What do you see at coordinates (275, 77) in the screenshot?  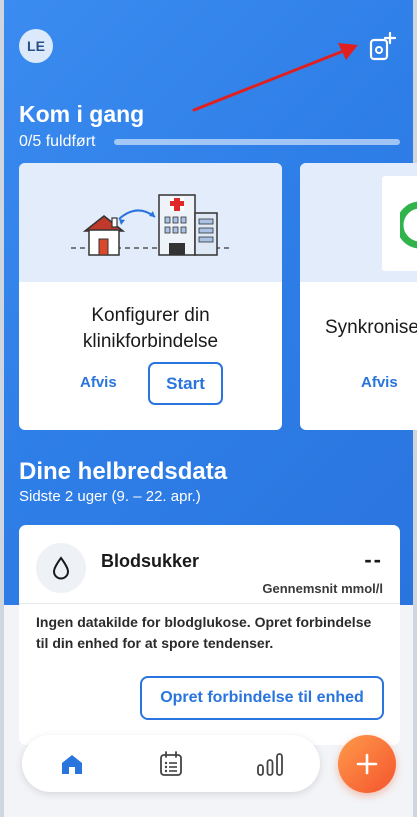 I see `annotation-arrow` at bounding box center [275, 77].